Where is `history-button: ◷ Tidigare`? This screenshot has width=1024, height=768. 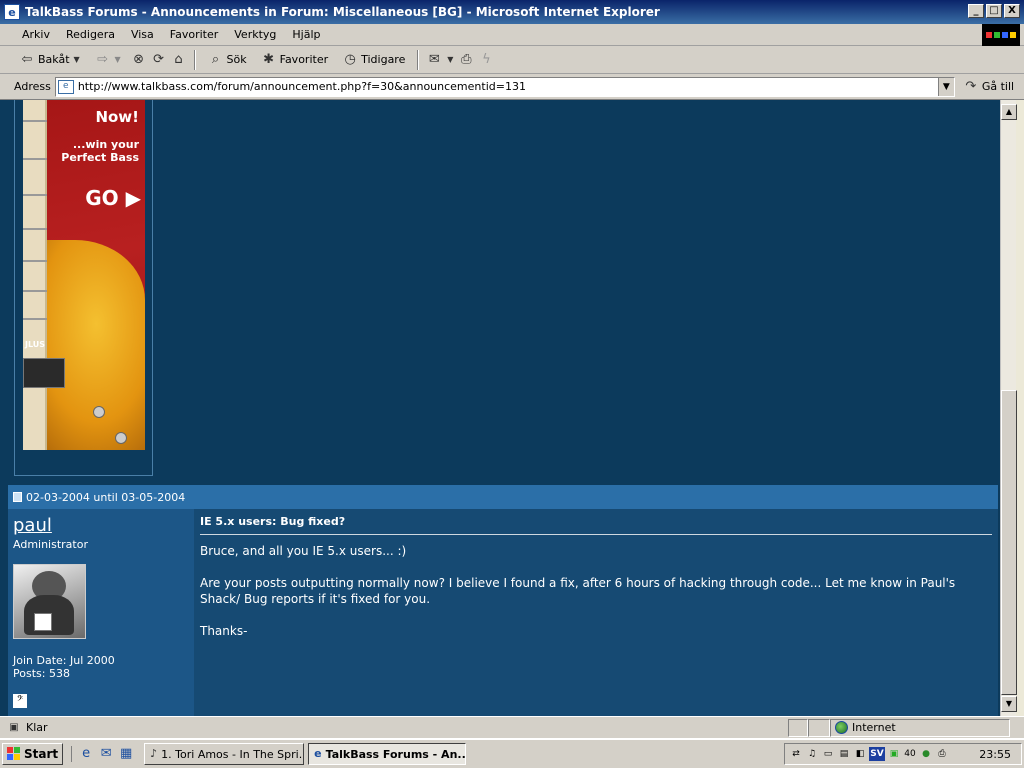
history-button: ◷ Tidigare is located at coordinates (373, 60).